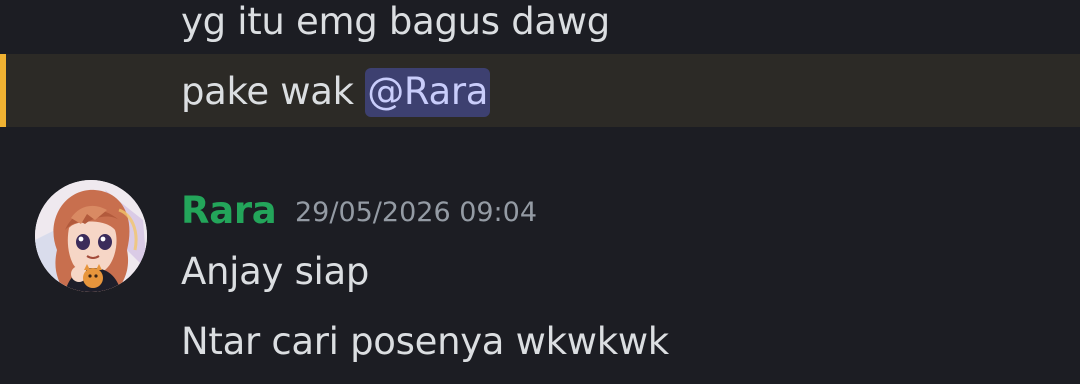 This screenshot has height=384, width=1080. I want to click on user-mention: @Rara, so click(428, 92).